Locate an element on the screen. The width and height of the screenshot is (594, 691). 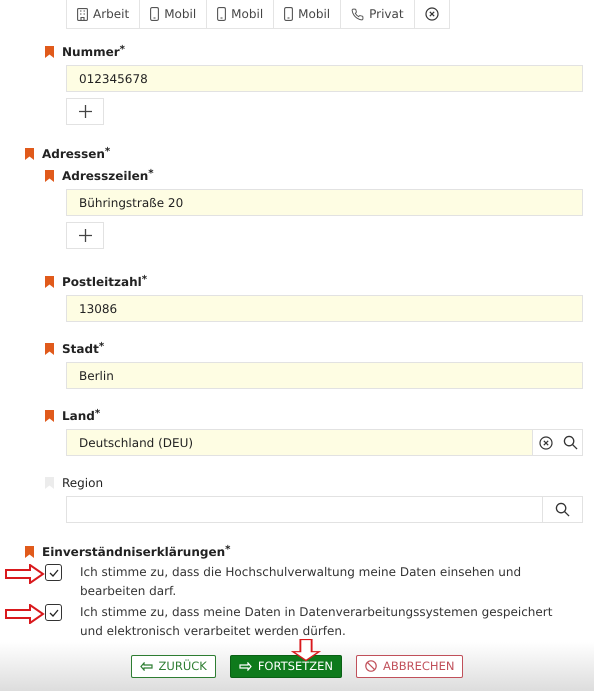
field-label: Adresszeilen$^{*}$ is located at coordinates (108, 176).